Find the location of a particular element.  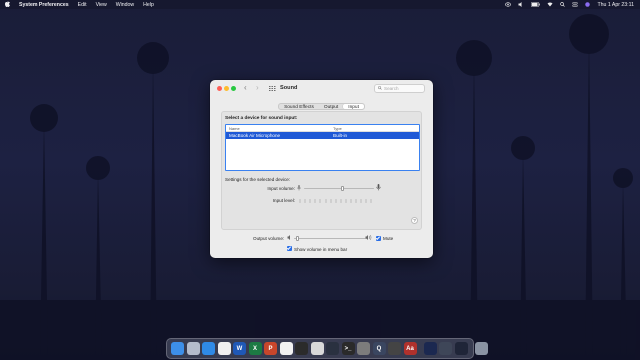

control-center-icon is located at coordinates (575, 4).